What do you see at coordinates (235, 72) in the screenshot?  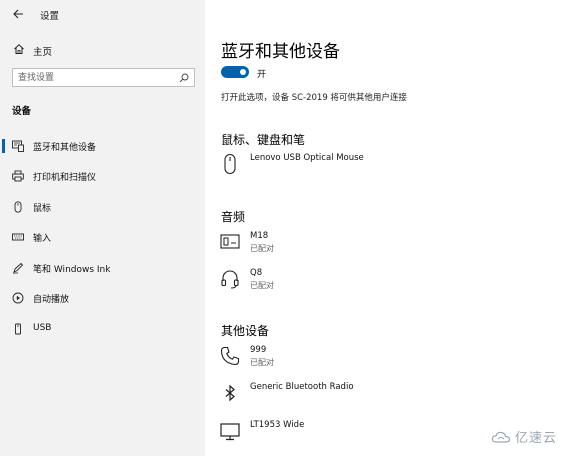 I see `bluetooth-toggle` at bounding box center [235, 72].